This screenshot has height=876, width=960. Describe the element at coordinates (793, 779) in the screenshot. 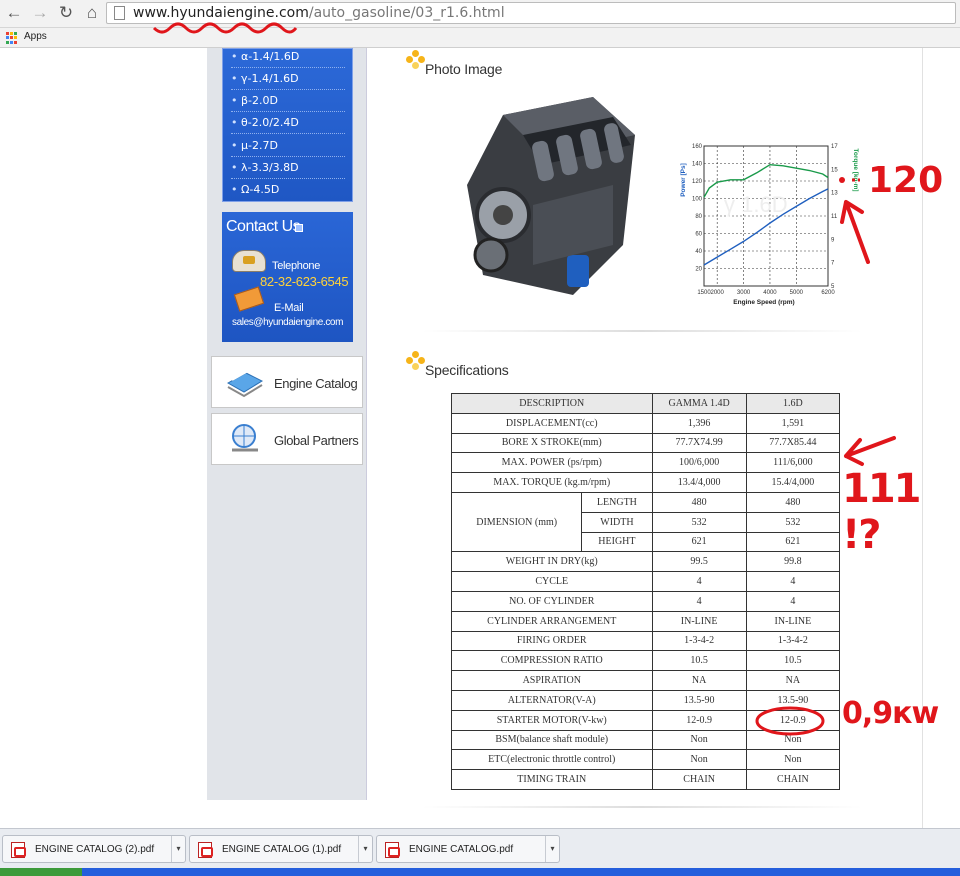

I see `table-cell: CHAIN` at that location.